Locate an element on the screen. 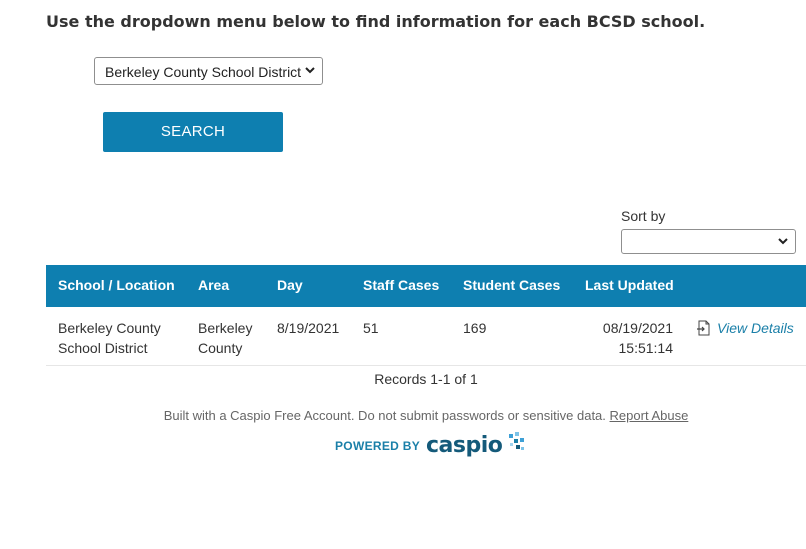 The width and height of the screenshot is (806, 549). cell-school: Berkeley County School District is located at coordinates (109, 338).